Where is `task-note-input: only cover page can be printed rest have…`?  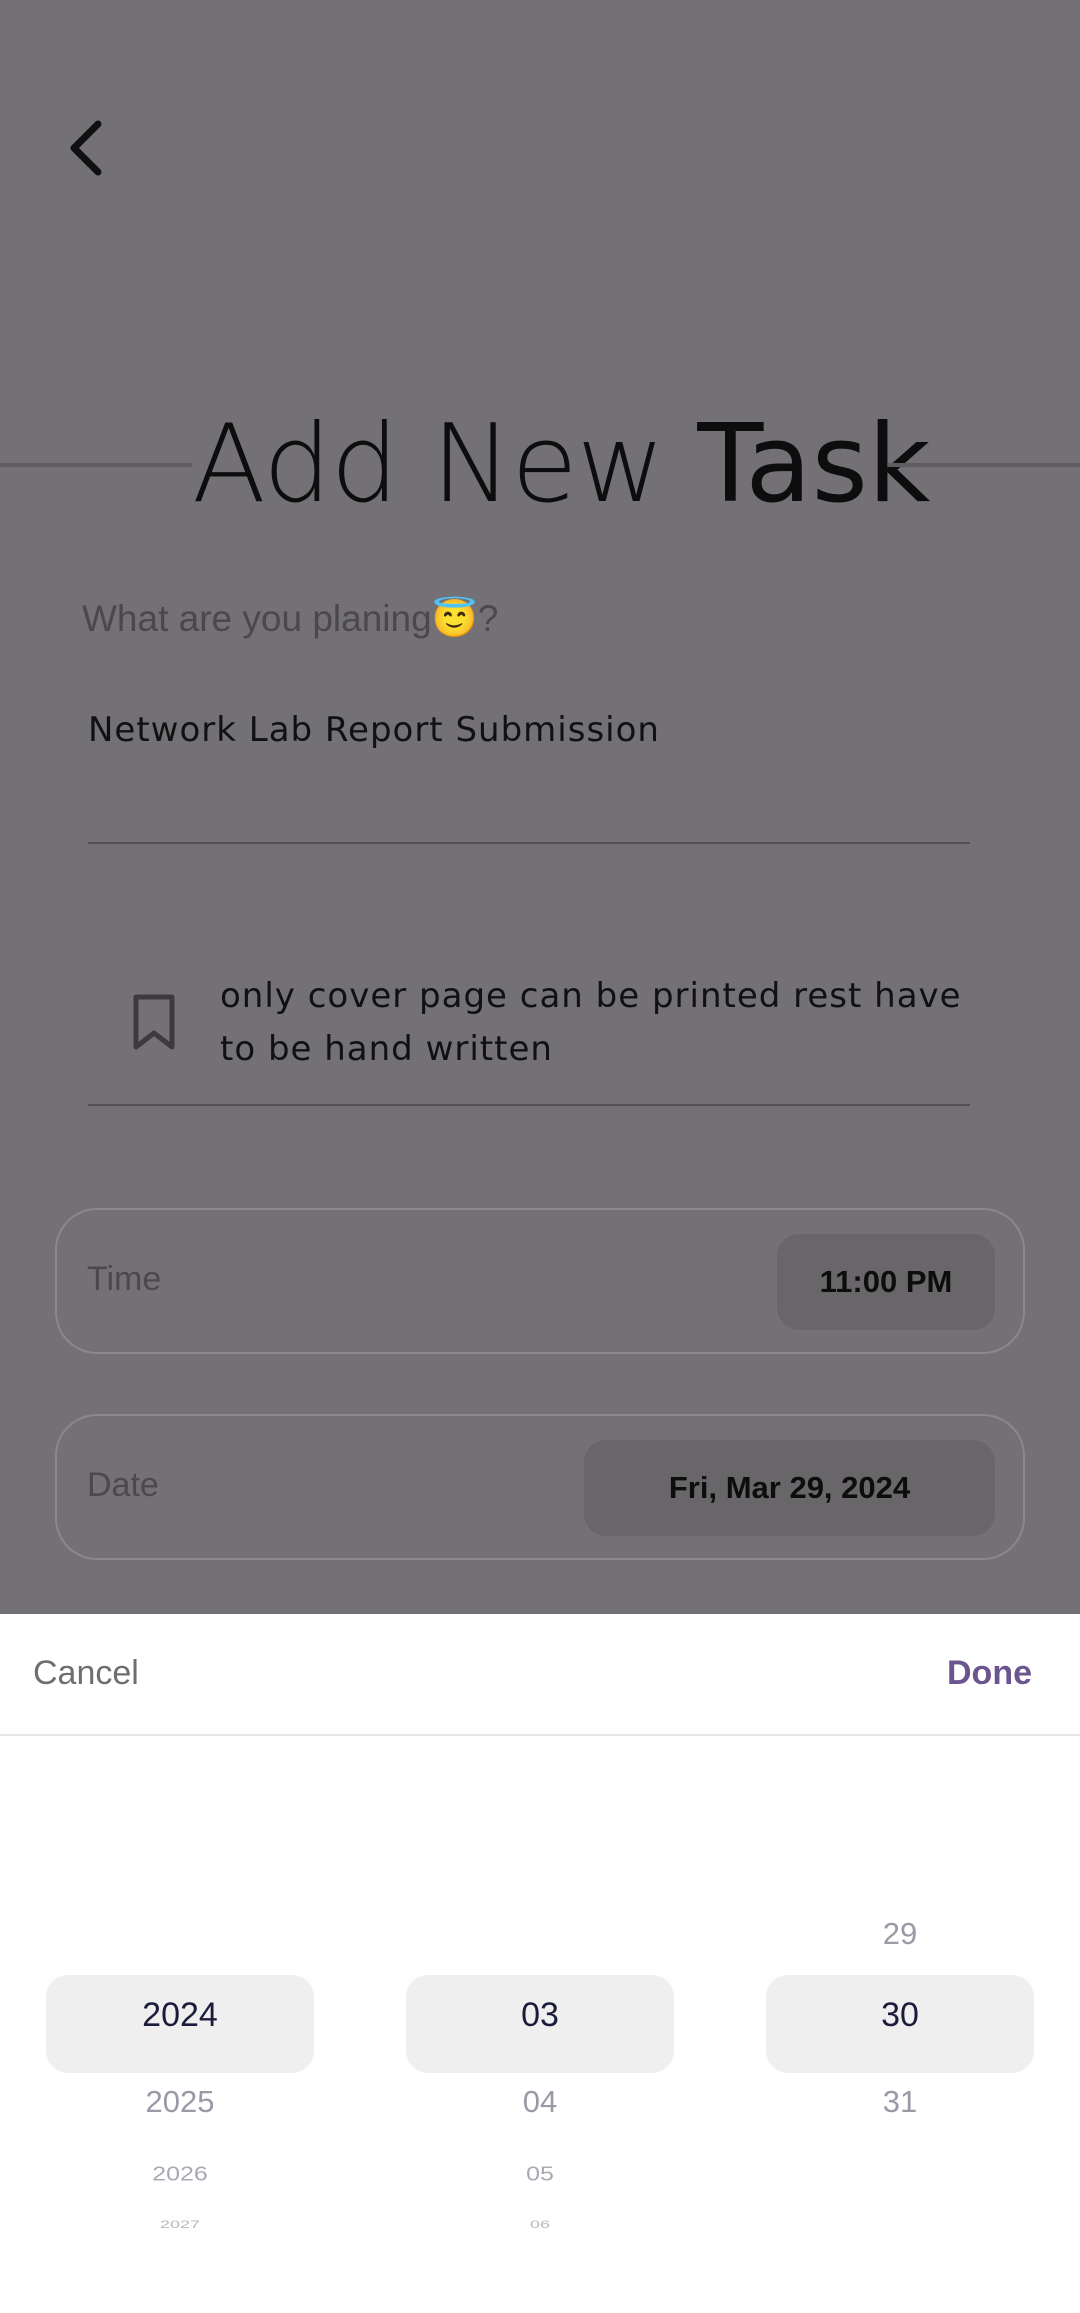 task-note-input: only cover page can be printed rest have… is located at coordinates (600, 1023).